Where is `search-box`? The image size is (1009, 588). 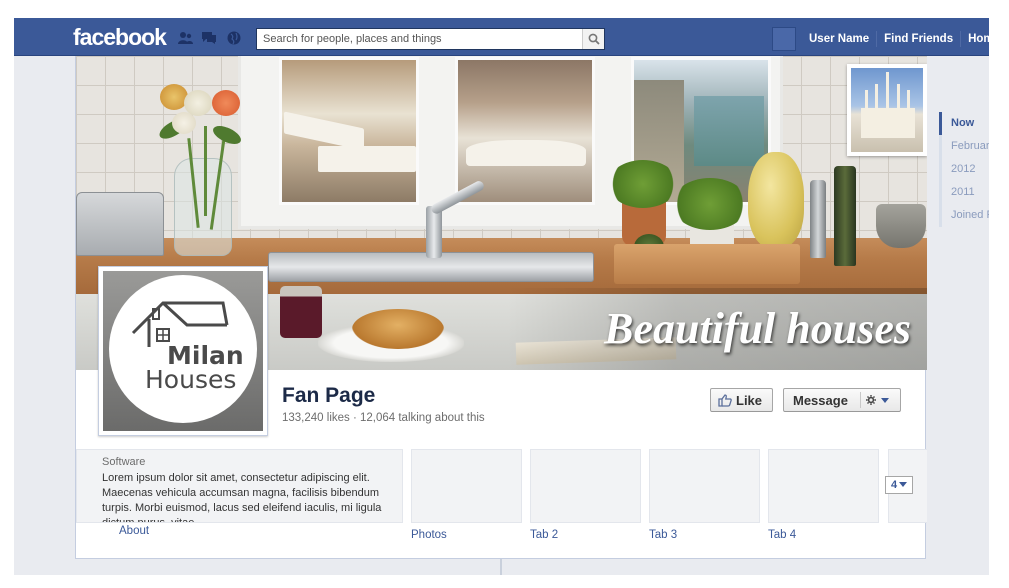 search-box is located at coordinates (430, 39).